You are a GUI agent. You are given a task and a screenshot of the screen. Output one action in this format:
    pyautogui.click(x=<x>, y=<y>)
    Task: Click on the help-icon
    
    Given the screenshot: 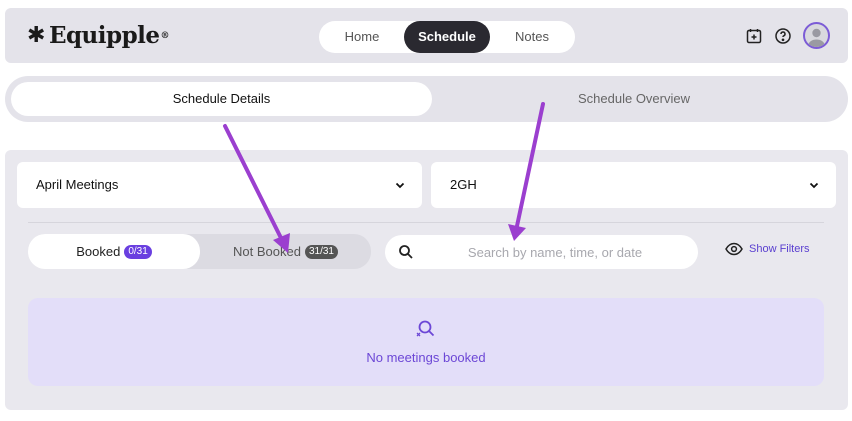 What is the action you would take?
    pyautogui.click(x=783, y=36)
    